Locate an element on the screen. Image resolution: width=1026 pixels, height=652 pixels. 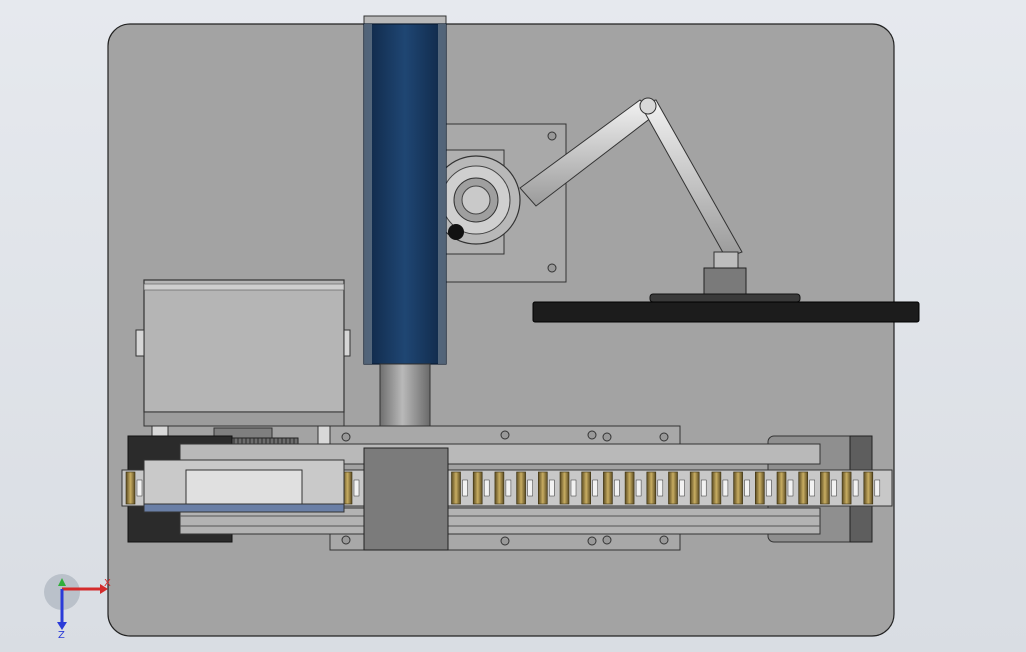
monitor is located at coordinates (726, 312).